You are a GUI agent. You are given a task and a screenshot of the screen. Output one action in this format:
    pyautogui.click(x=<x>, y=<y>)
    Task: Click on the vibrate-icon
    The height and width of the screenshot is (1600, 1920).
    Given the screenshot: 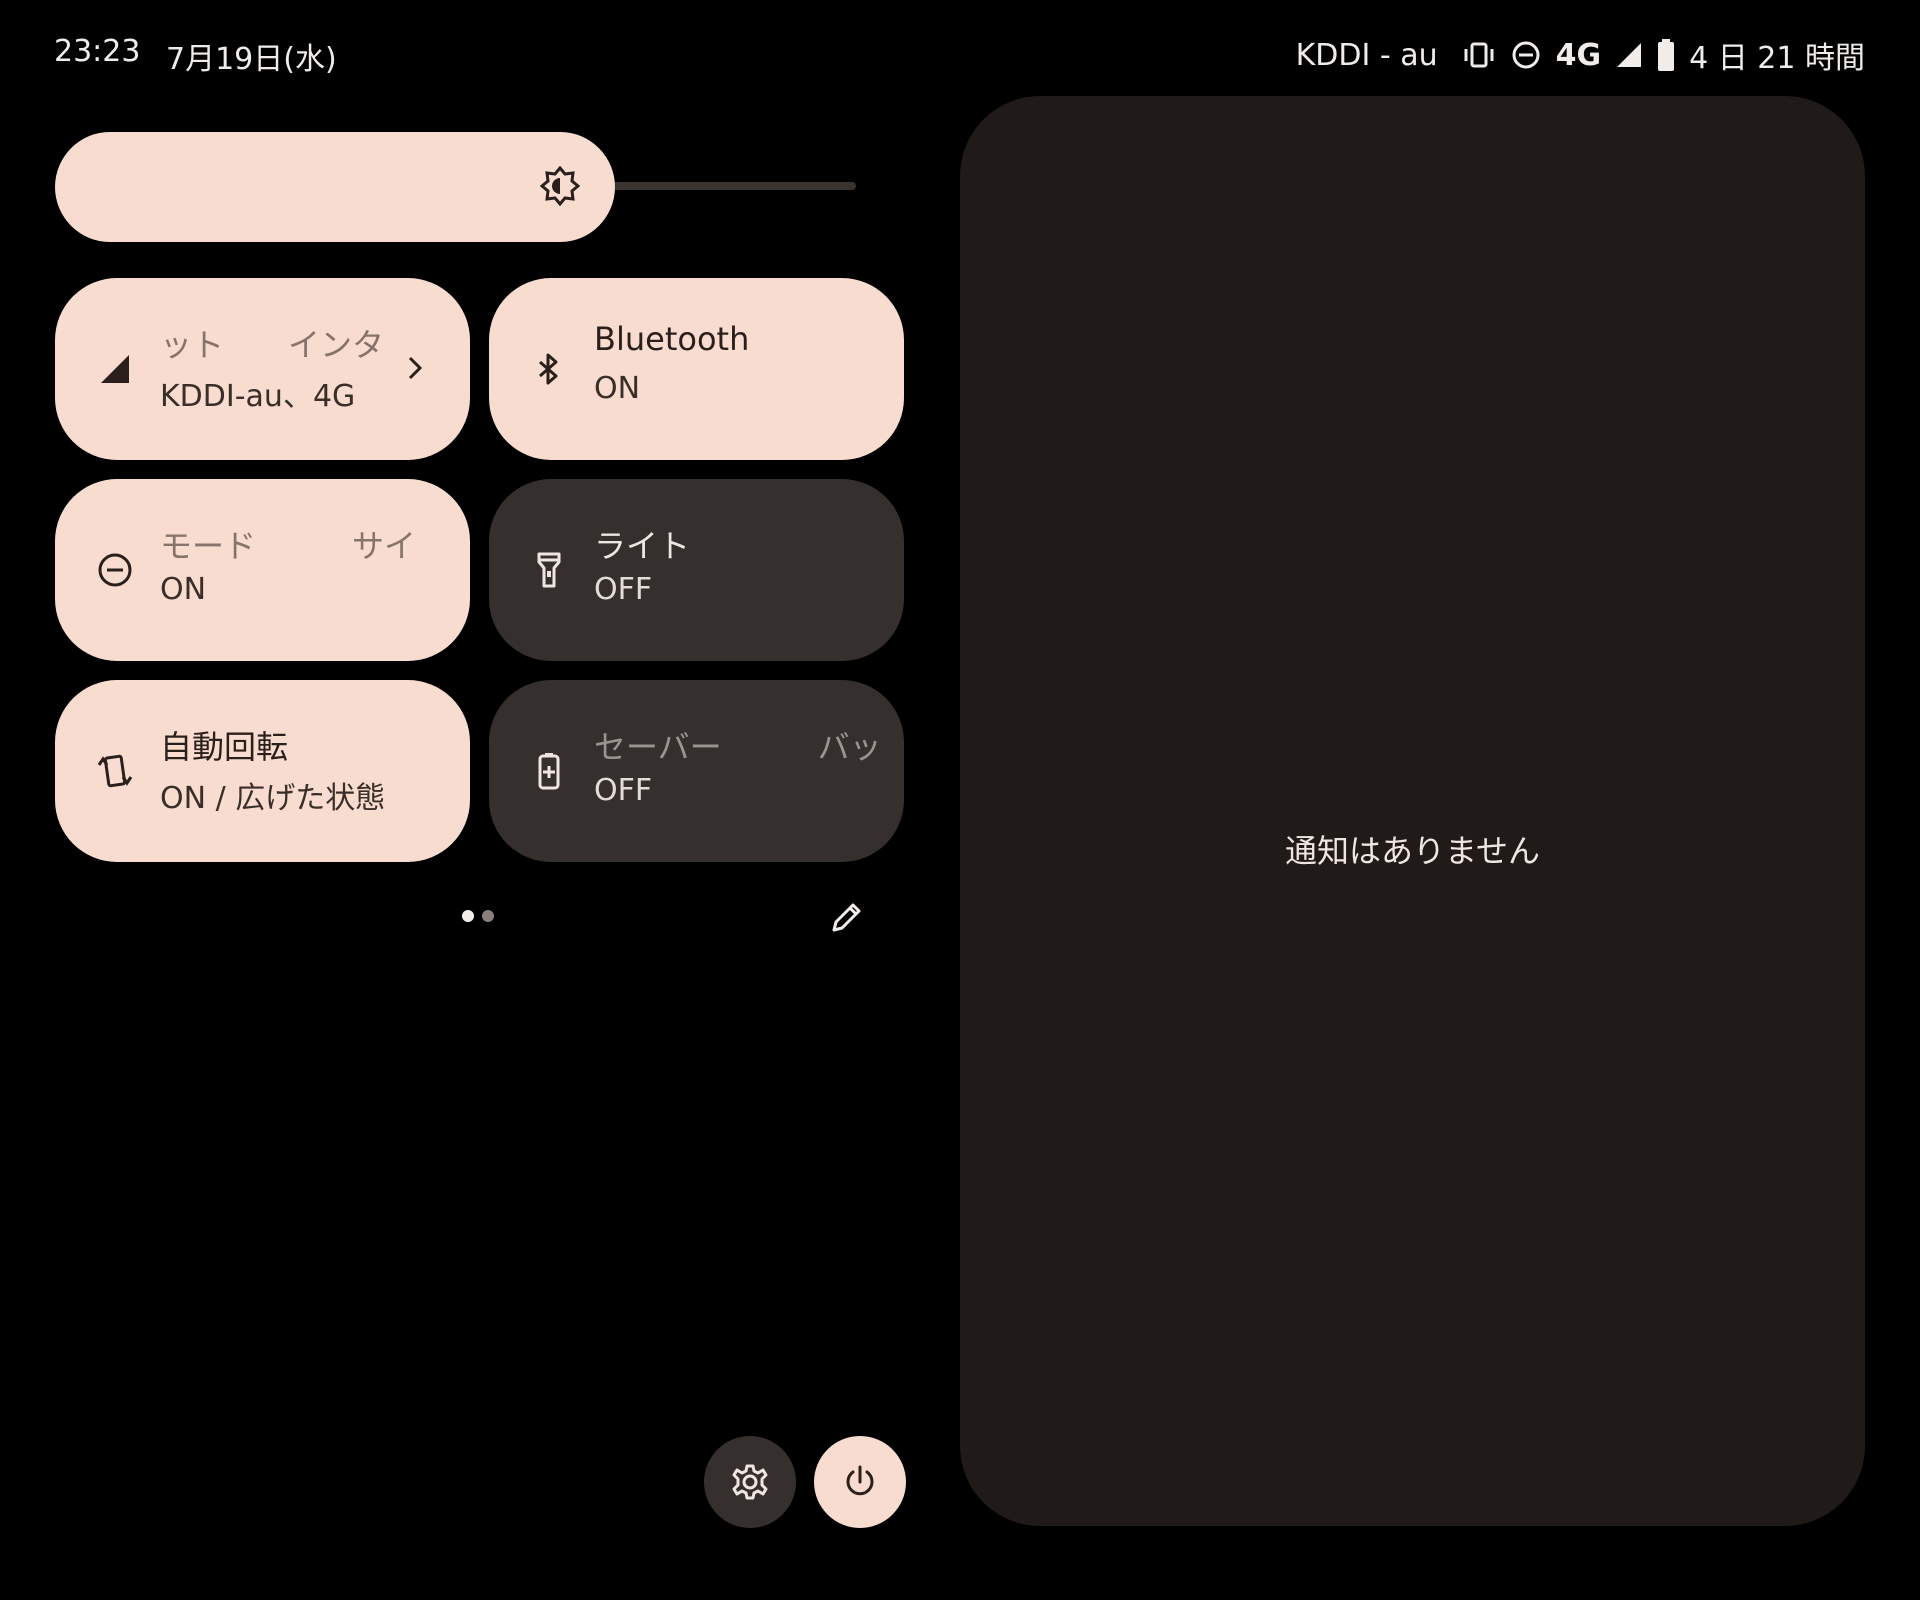 What is the action you would take?
    pyautogui.click(x=1479, y=55)
    